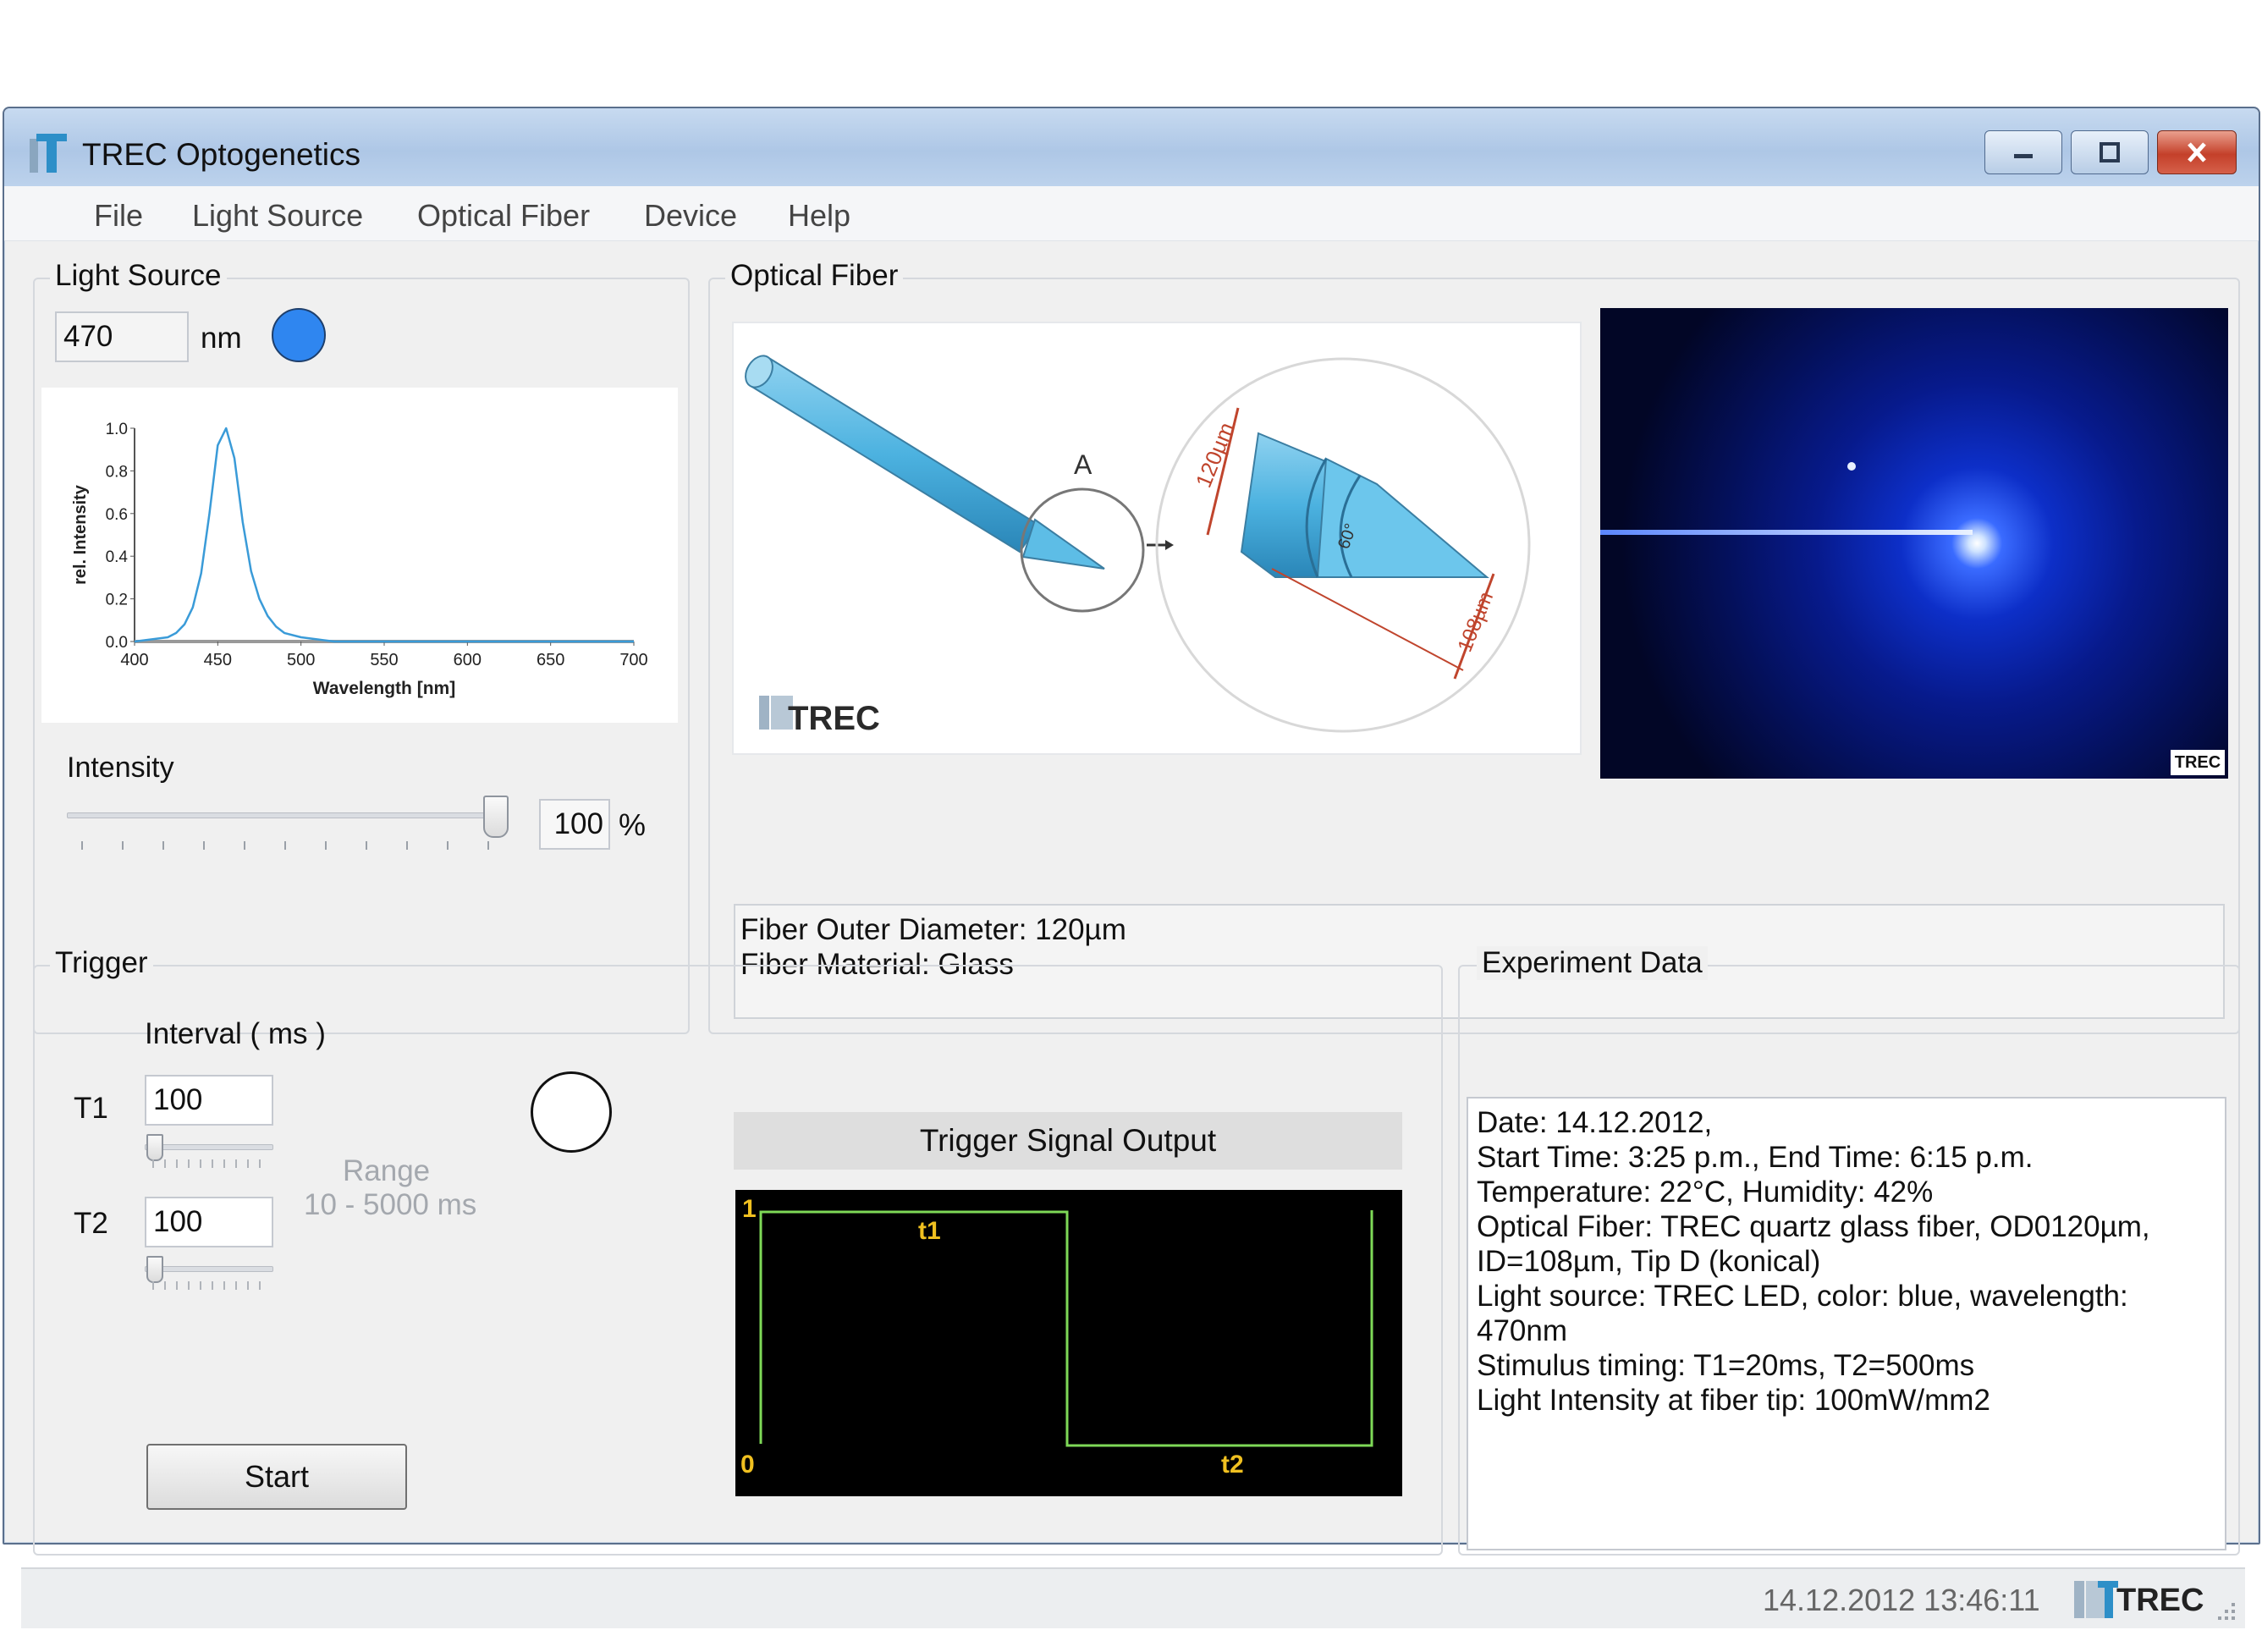 The image size is (2262, 1652). I want to click on t2-slider-ticks, so click(206, 1285).